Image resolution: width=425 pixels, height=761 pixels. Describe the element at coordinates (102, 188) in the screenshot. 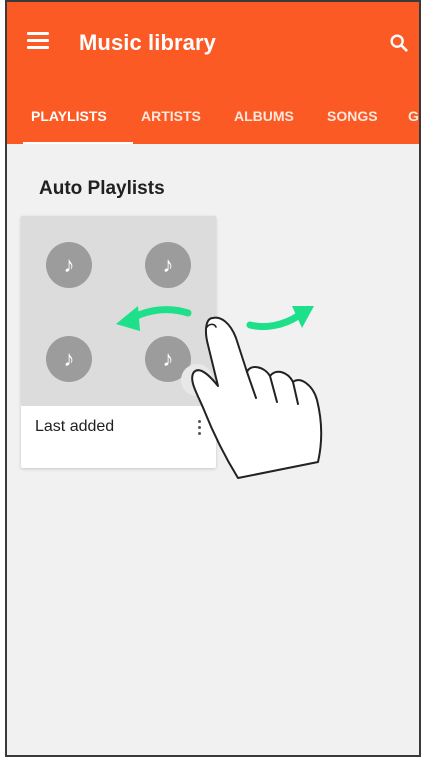

I see `section-title: Auto Playlists` at that location.